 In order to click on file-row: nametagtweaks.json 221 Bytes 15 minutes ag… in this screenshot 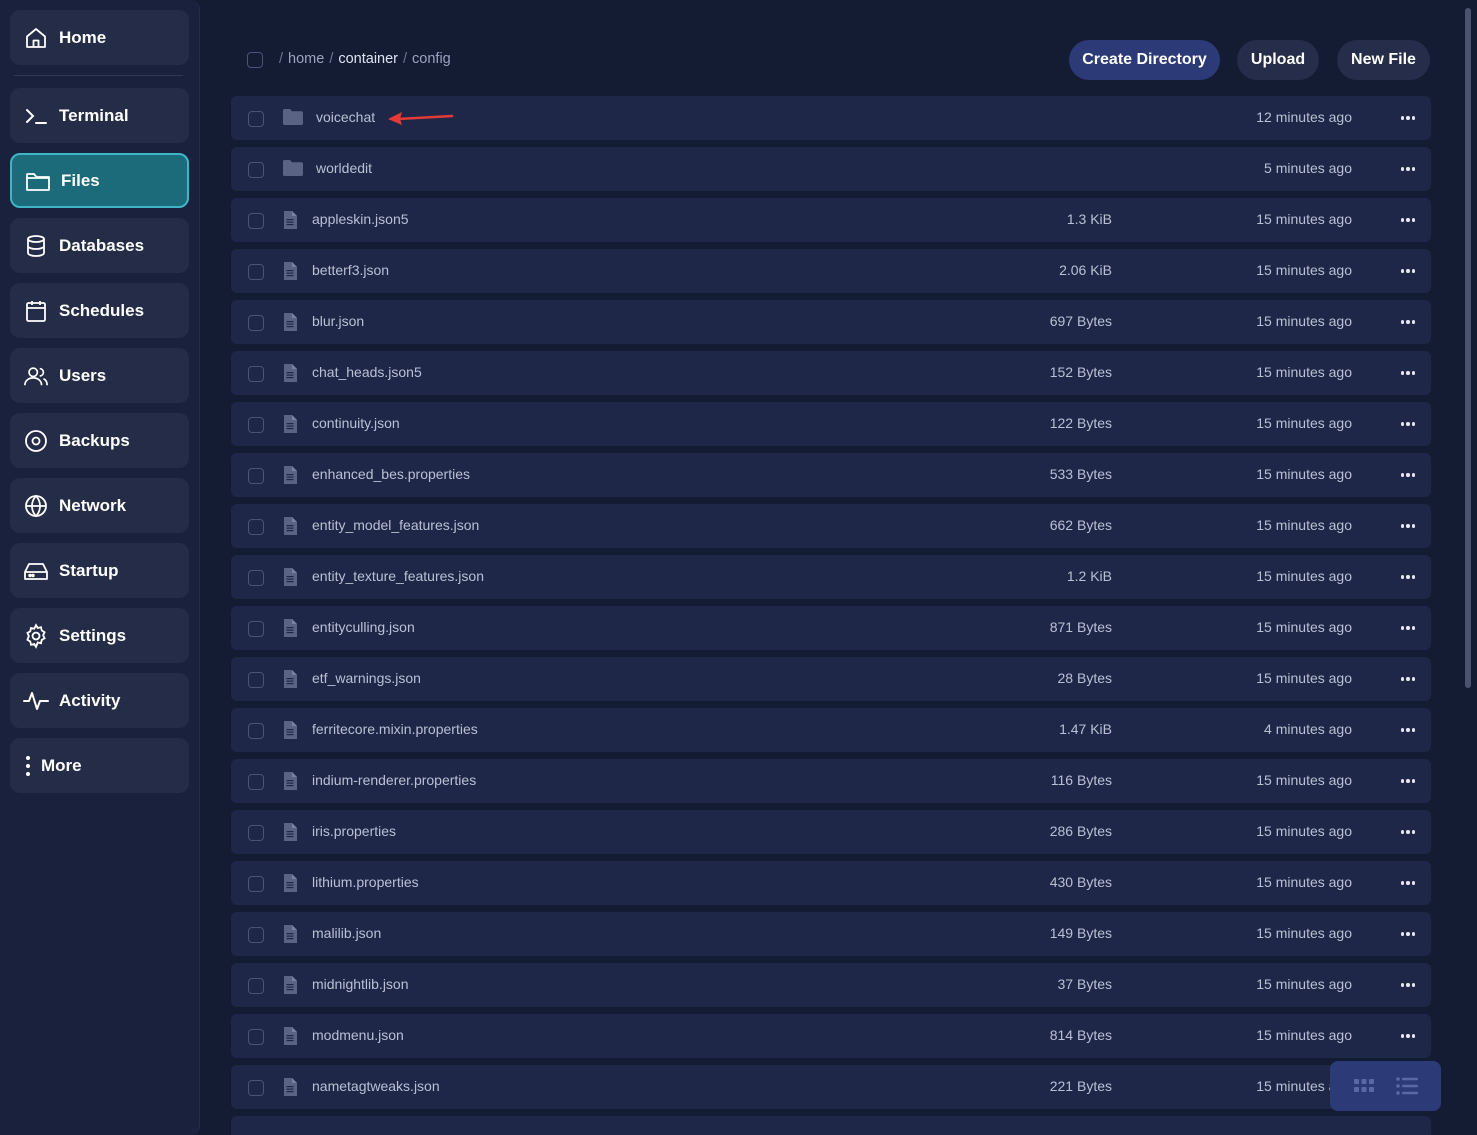, I will do `click(831, 1087)`.